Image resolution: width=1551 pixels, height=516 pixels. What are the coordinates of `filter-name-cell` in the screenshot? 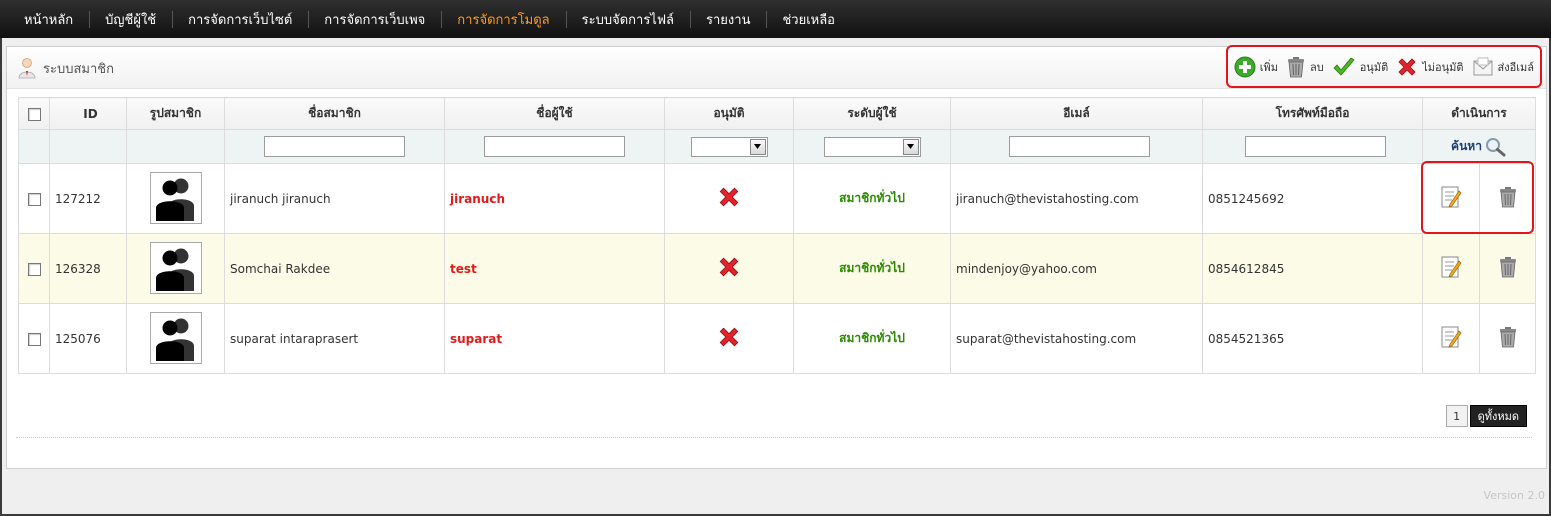 It's located at (334, 146).